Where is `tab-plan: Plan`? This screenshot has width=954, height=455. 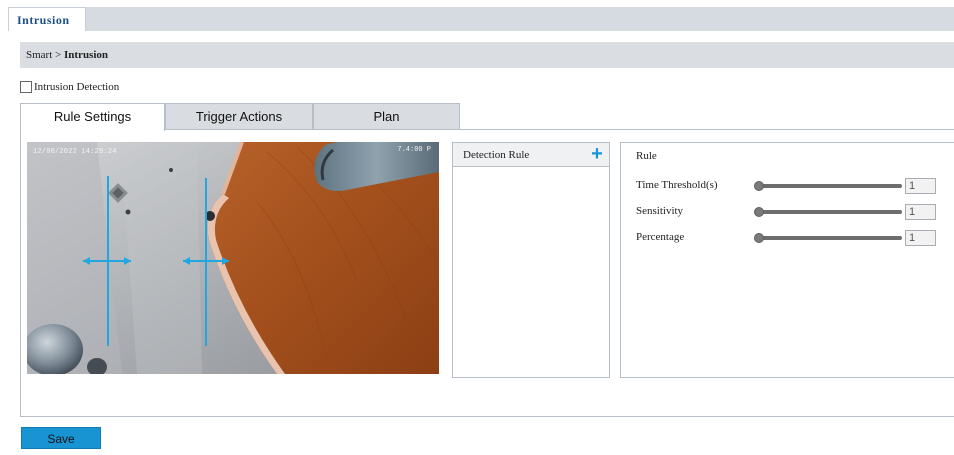
tab-plan: Plan is located at coordinates (386, 116).